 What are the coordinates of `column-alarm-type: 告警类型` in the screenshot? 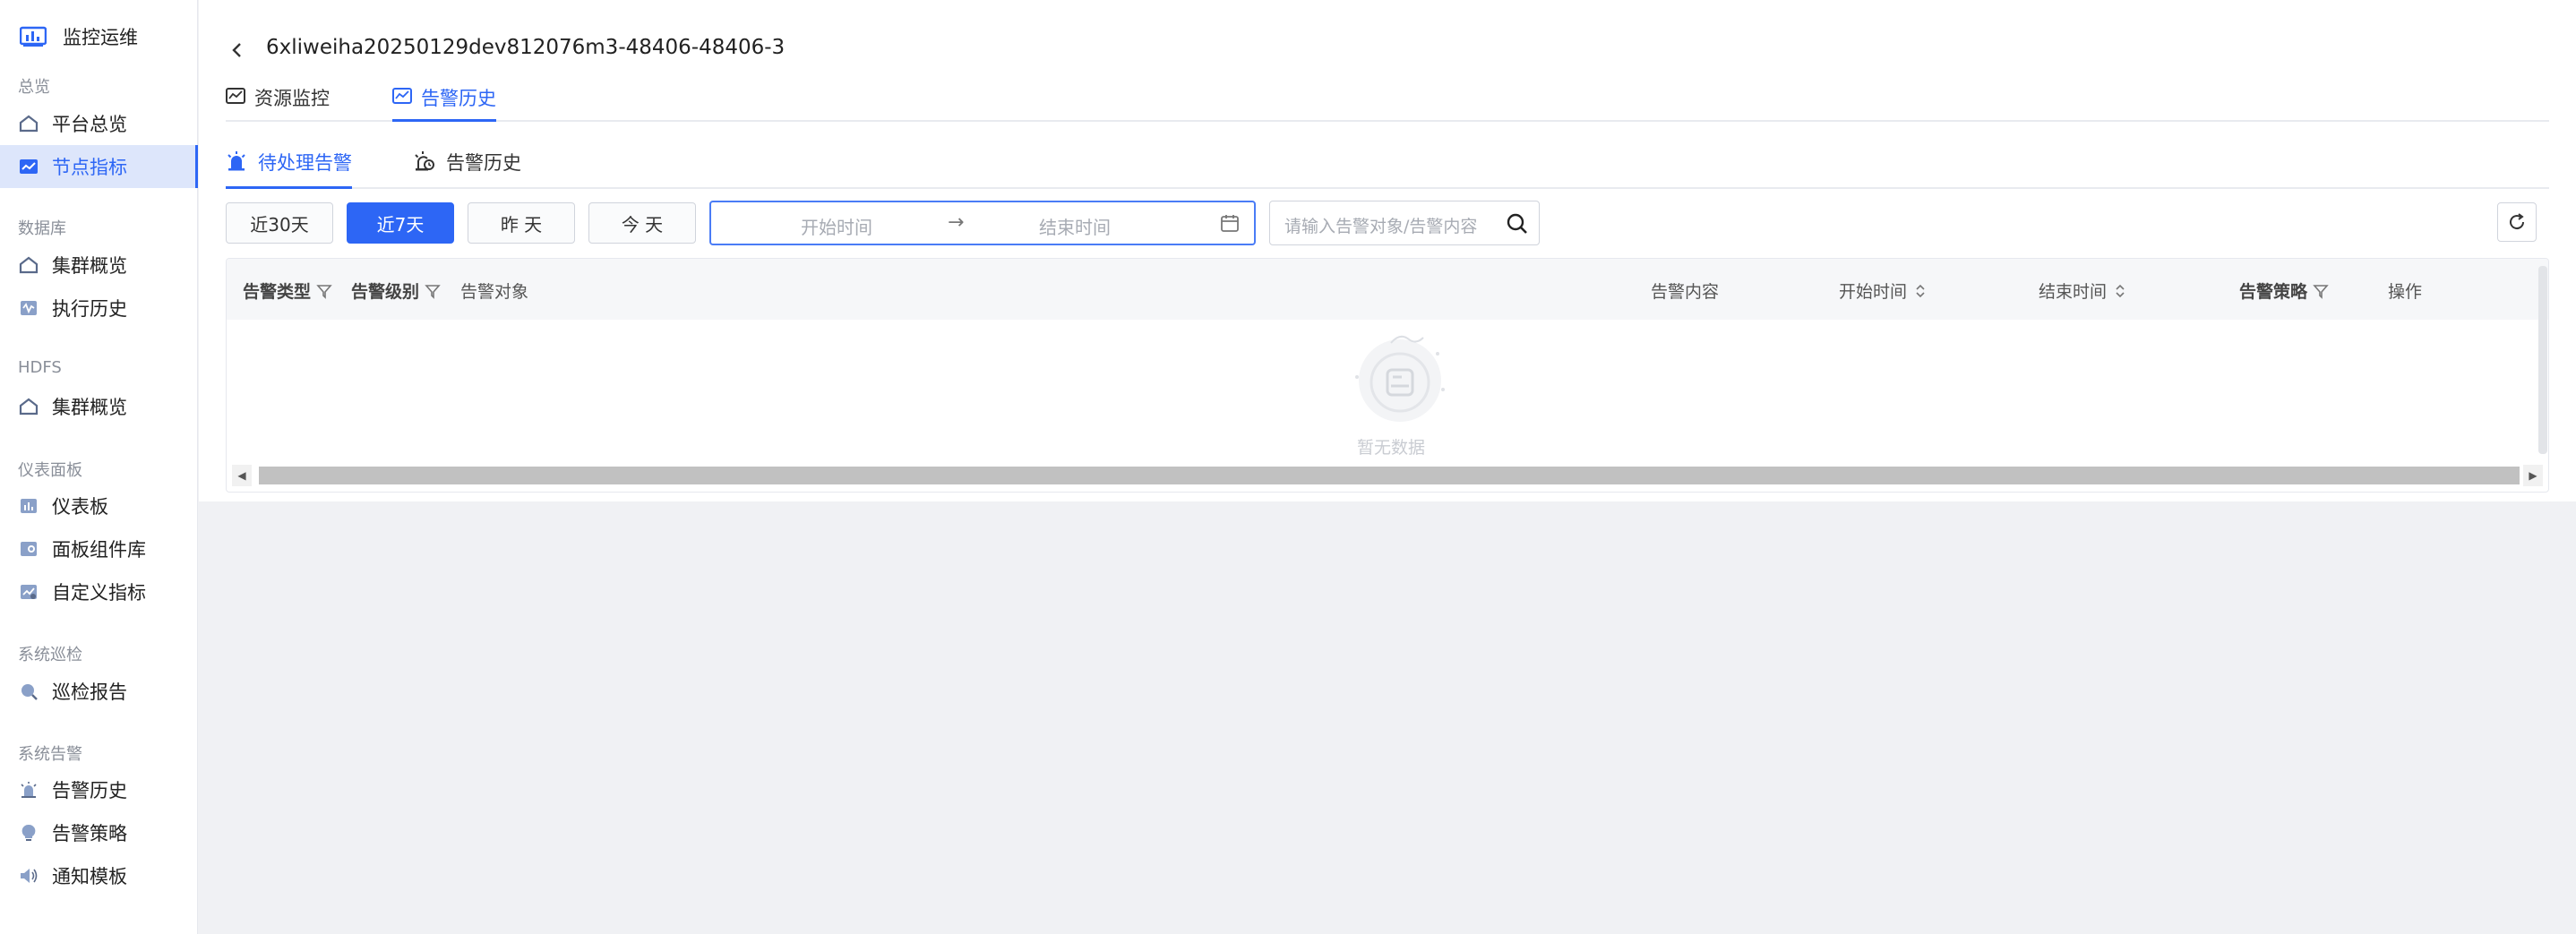 It's located at (287, 290).